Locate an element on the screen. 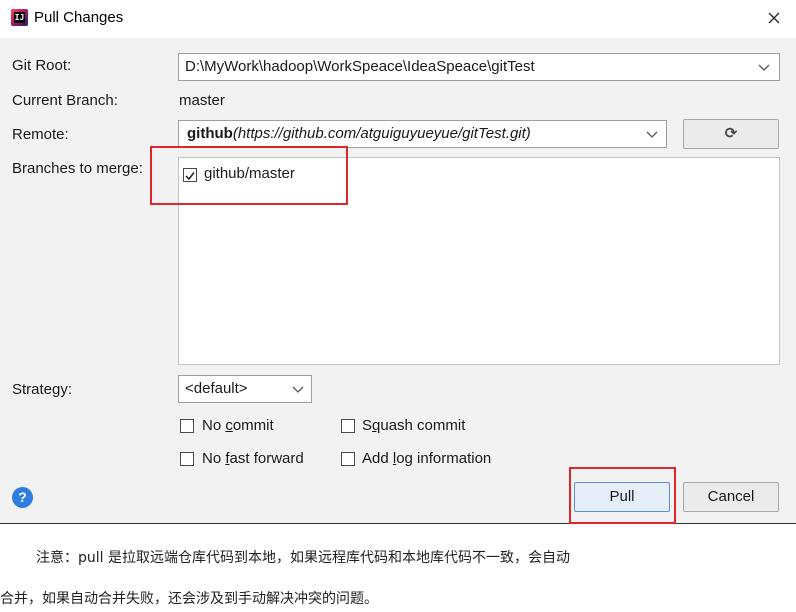 Image resolution: width=796 pixels, height=612 pixels. no-commit-checkbox is located at coordinates (187, 426).